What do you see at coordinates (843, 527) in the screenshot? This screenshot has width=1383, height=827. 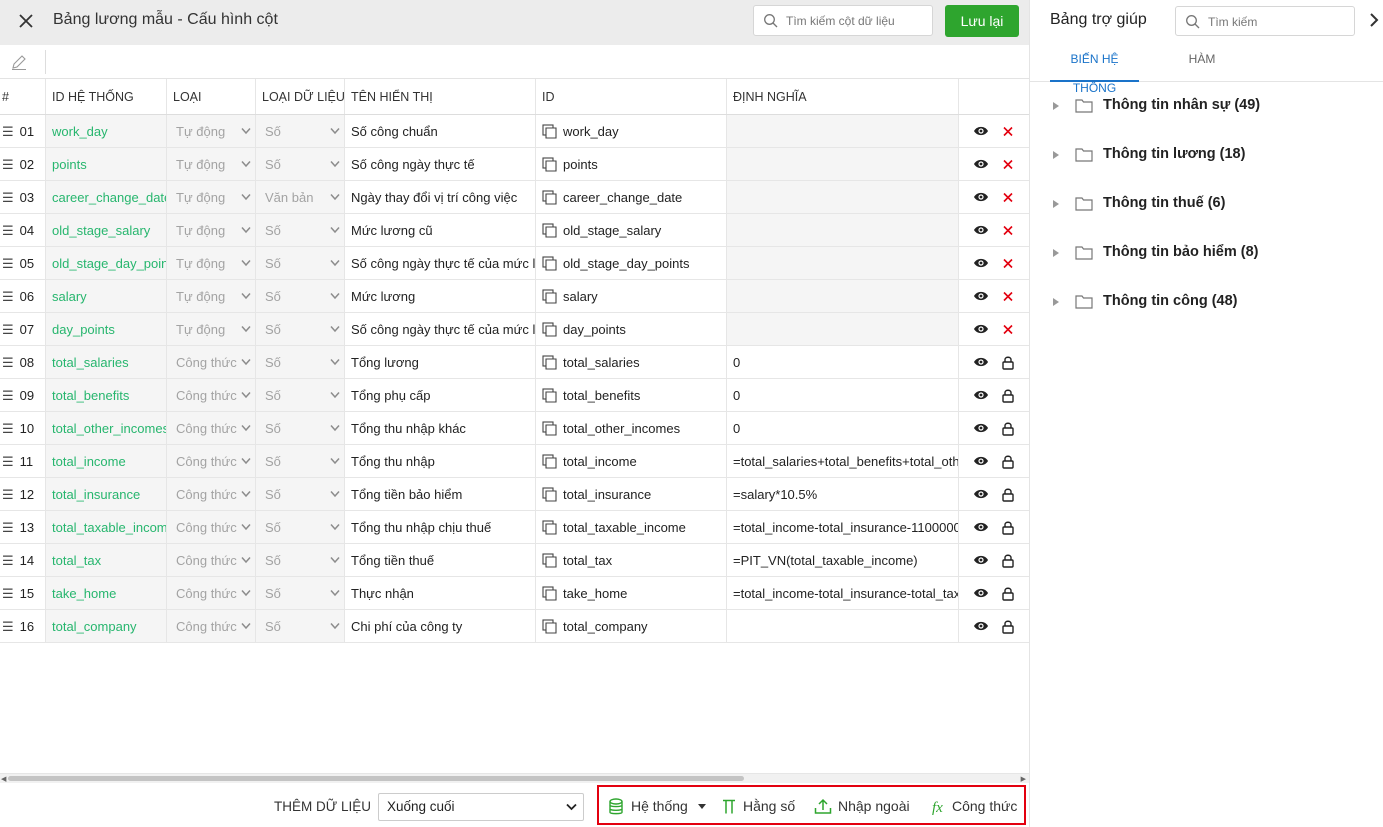 I see `definition-cell: =total_income-total_insurance-11000000` at bounding box center [843, 527].